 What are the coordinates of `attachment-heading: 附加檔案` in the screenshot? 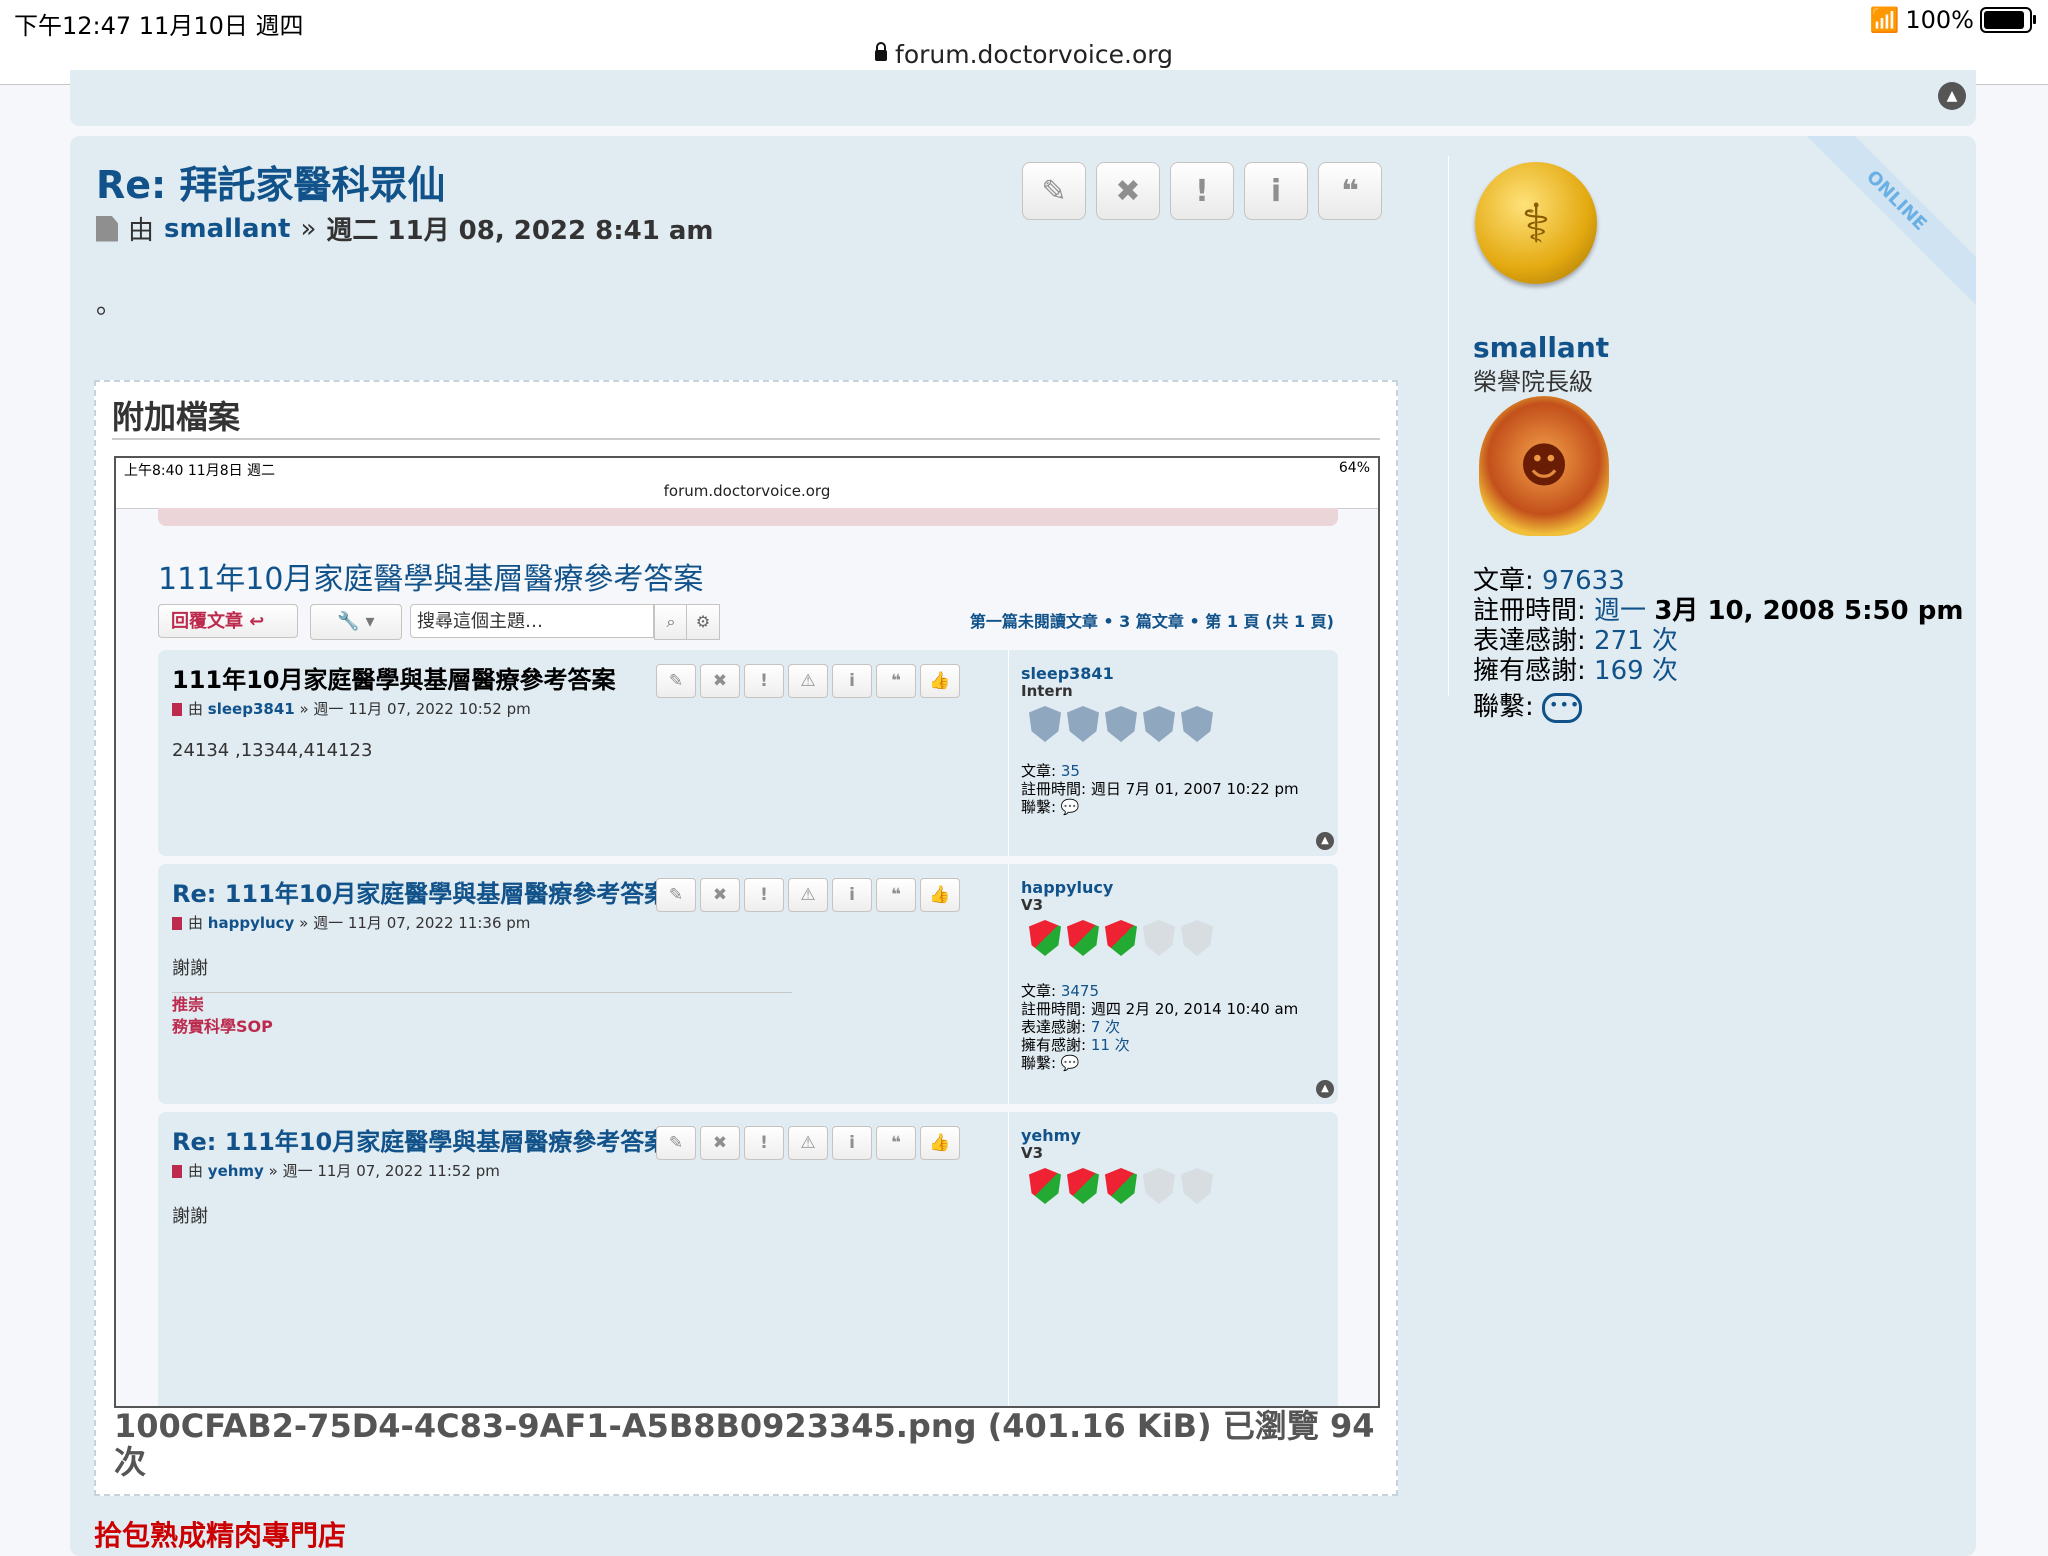 It's located at (176, 417).